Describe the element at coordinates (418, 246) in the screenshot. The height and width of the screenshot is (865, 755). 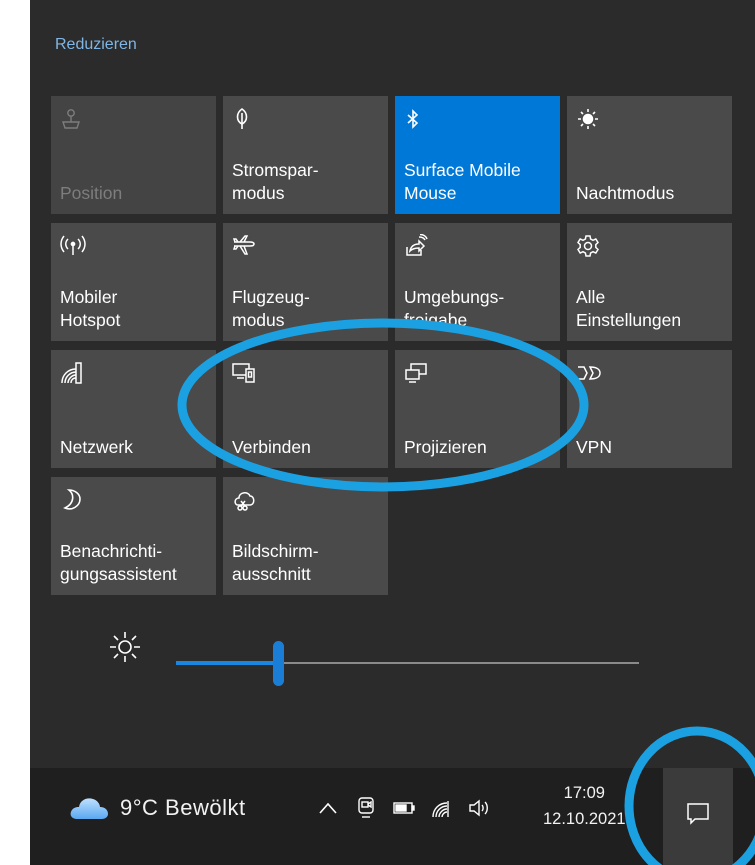
I see `nearby-share-icon` at that location.